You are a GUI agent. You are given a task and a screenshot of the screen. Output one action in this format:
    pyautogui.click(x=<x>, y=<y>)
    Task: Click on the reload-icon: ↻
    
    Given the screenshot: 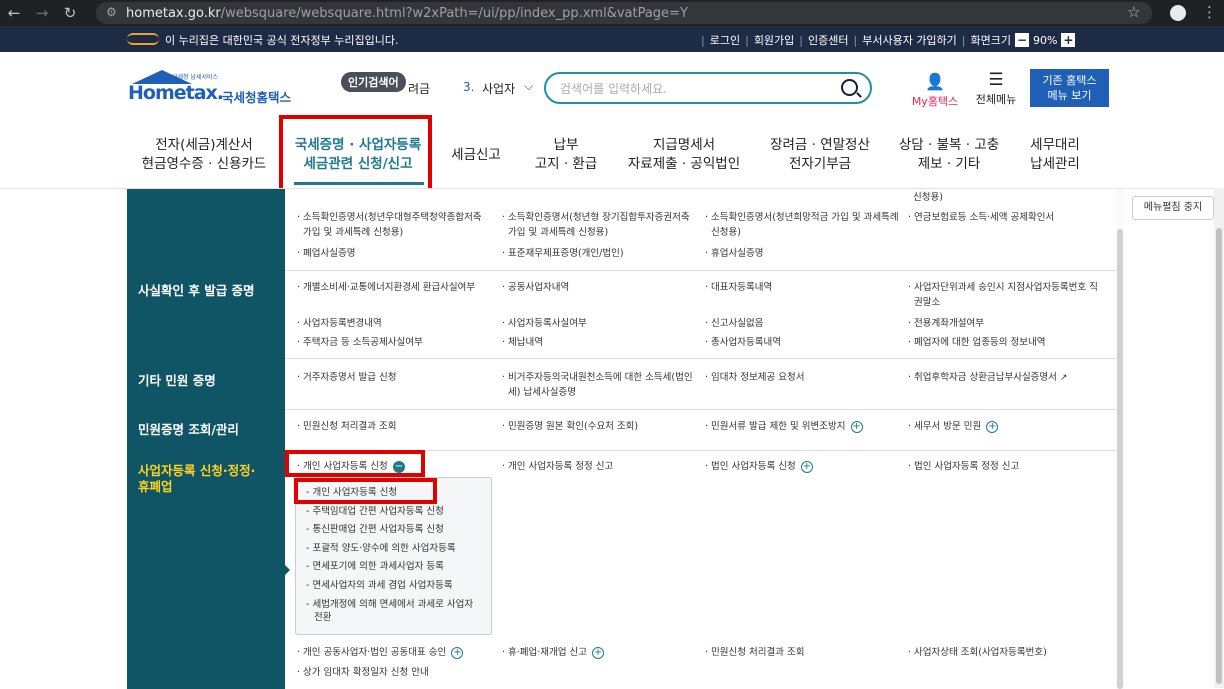 What is the action you would take?
    pyautogui.click(x=70, y=13)
    